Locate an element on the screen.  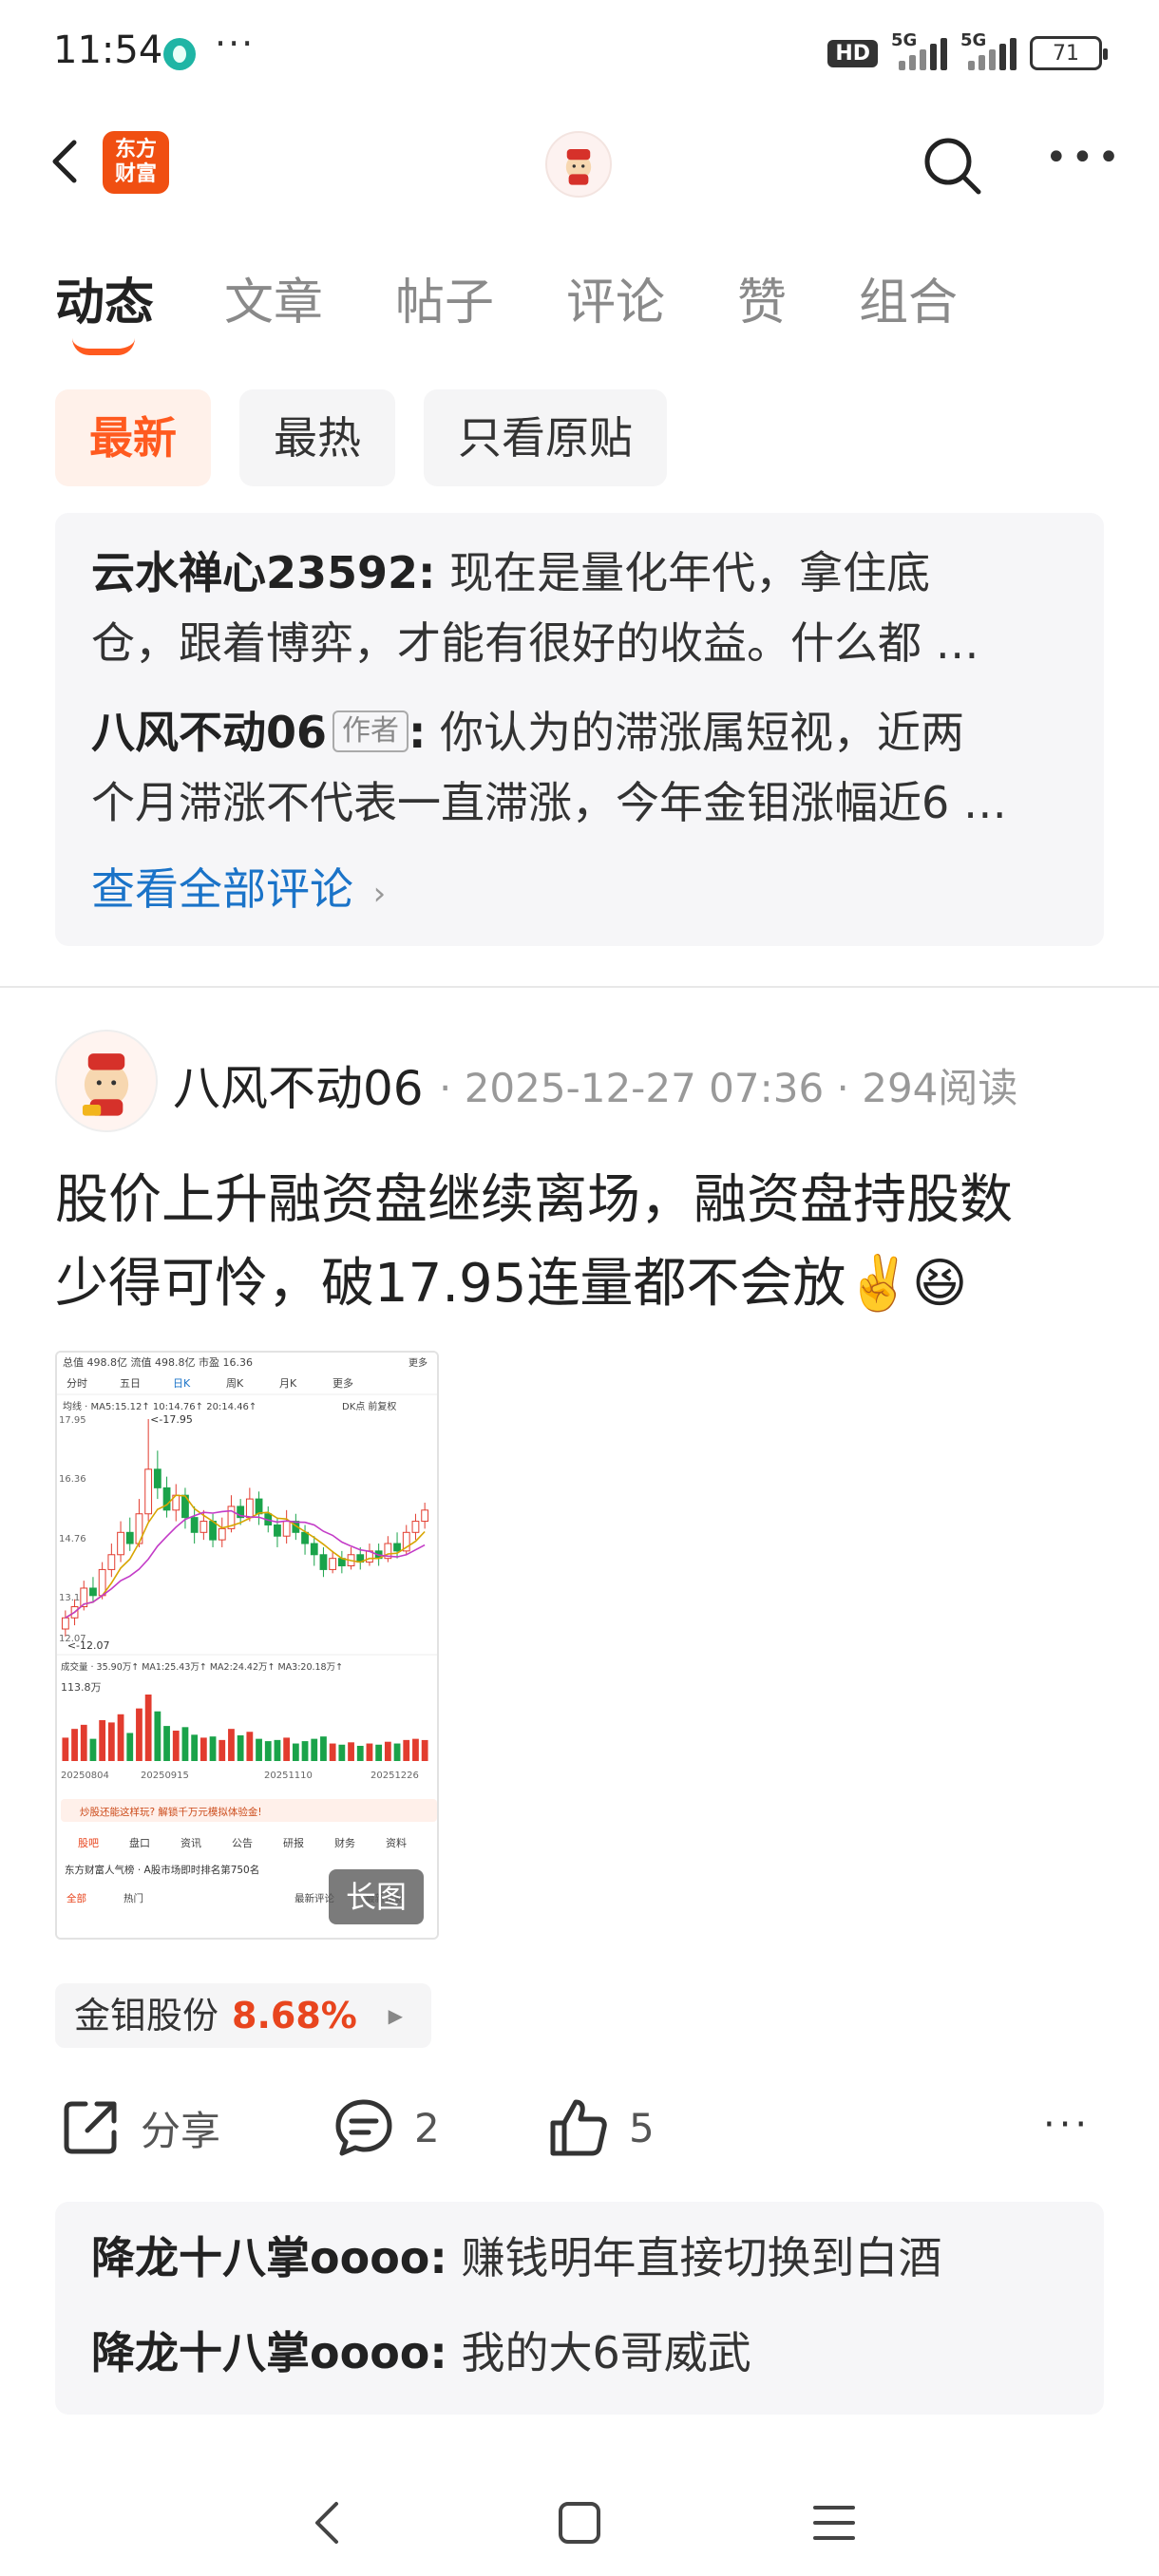
comment-text-line-1: 现在是量化年代，拿住底 is located at coordinates (690, 572).